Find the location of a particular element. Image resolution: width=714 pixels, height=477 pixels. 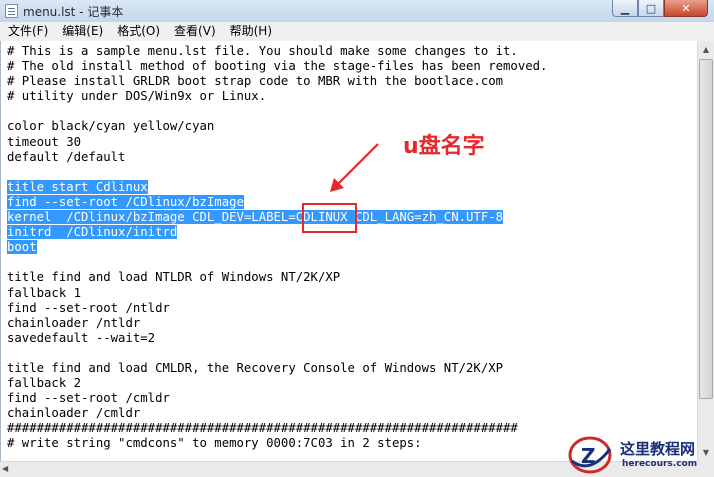

text-line-content: find --set-root /CDlinux/bzImage is located at coordinates (125, 201).